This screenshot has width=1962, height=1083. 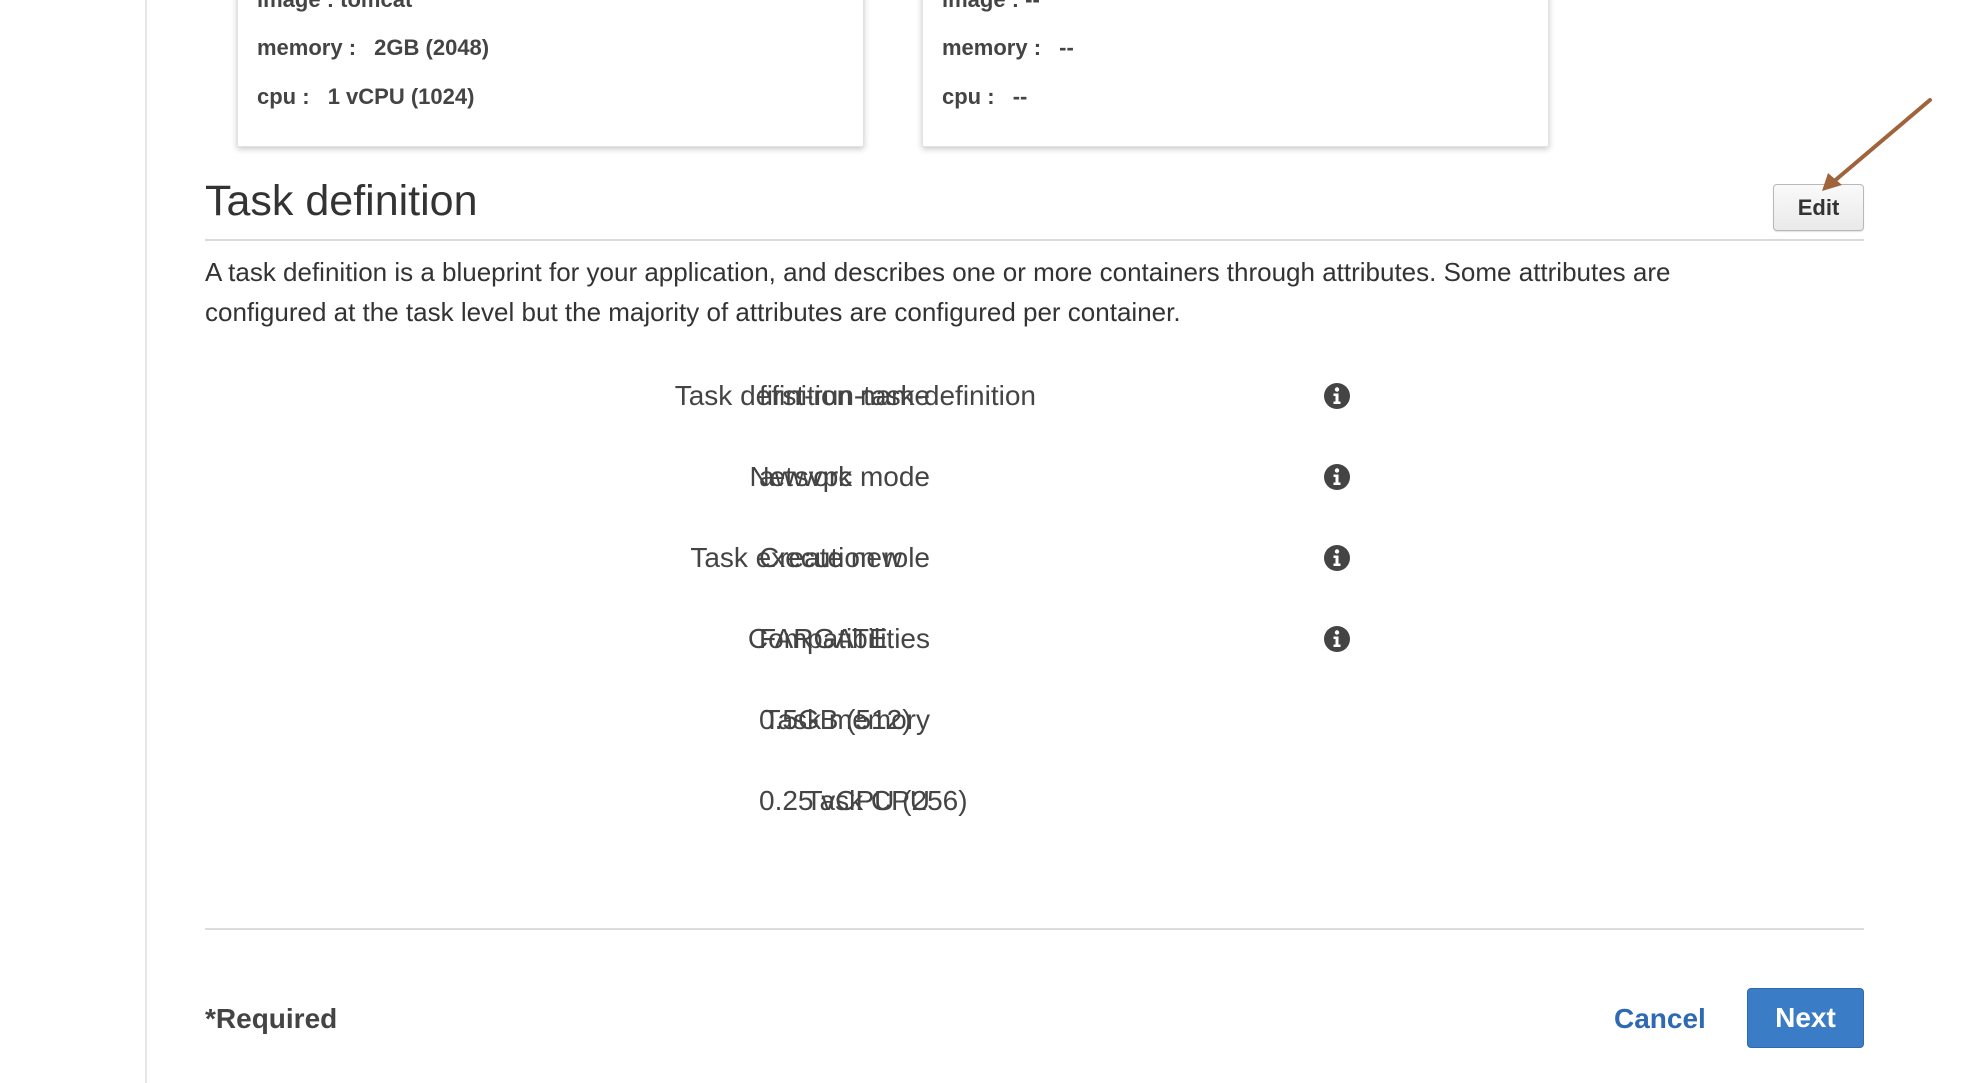 What do you see at coordinates (1066, 47) in the screenshot?
I see `card-memory-value: --` at bounding box center [1066, 47].